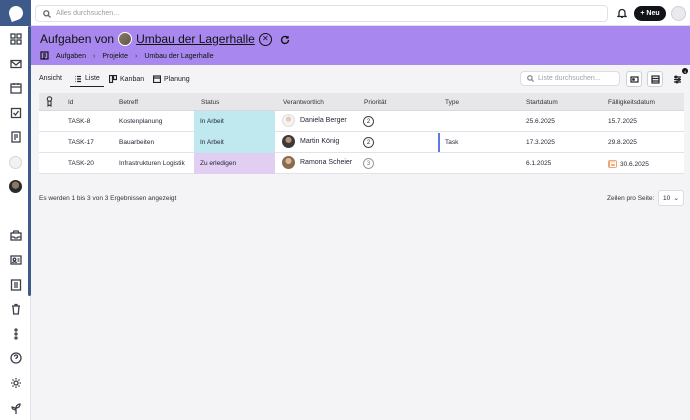 The width and height of the screenshot is (690, 420). What do you see at coordinates (540, 121) in the screenshot?
I see `start-date: 25.6.2025` at bounding box center [540, 121].